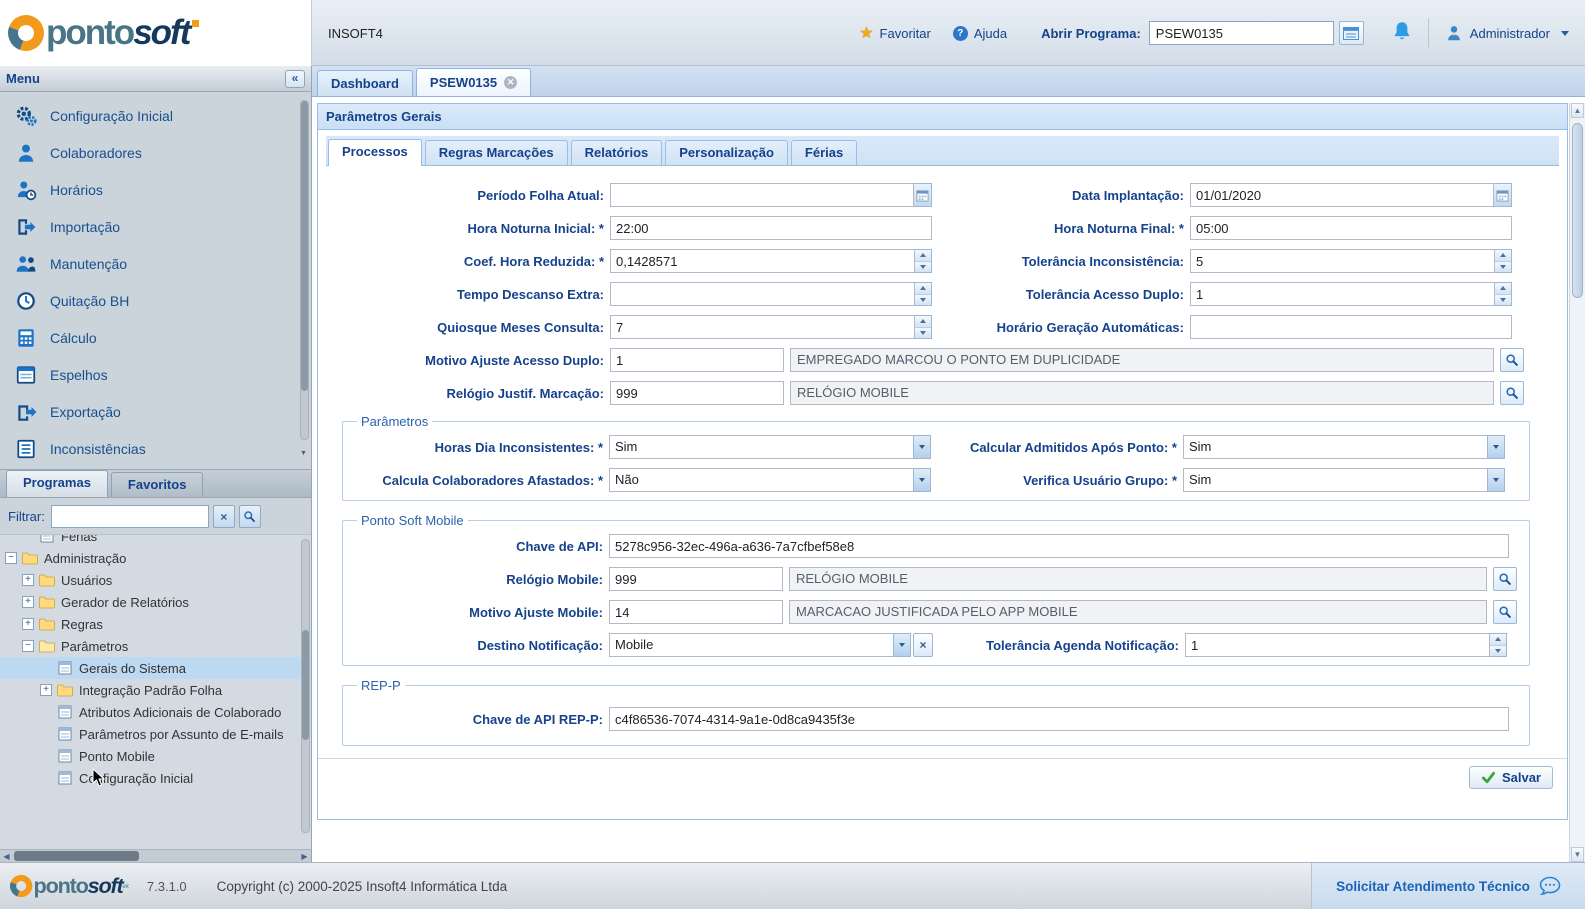 The image size is (1585, 909). I want to click on tab-relatorios: Relatórios, so click(616, 152).